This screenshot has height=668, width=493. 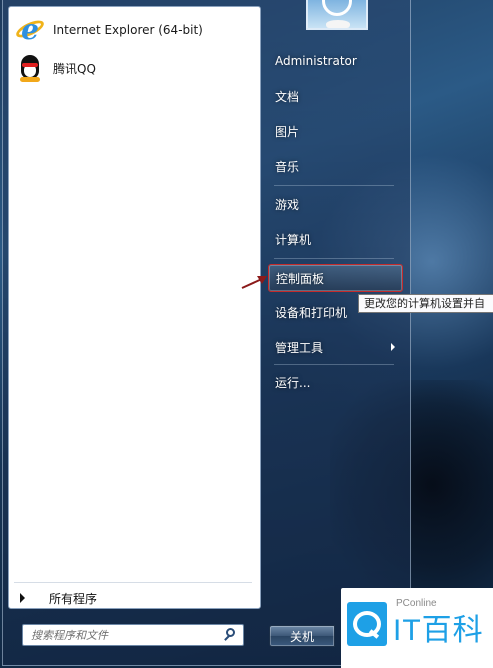 I want to click on right-item-music: 音乐, so click(x=335, y=166).